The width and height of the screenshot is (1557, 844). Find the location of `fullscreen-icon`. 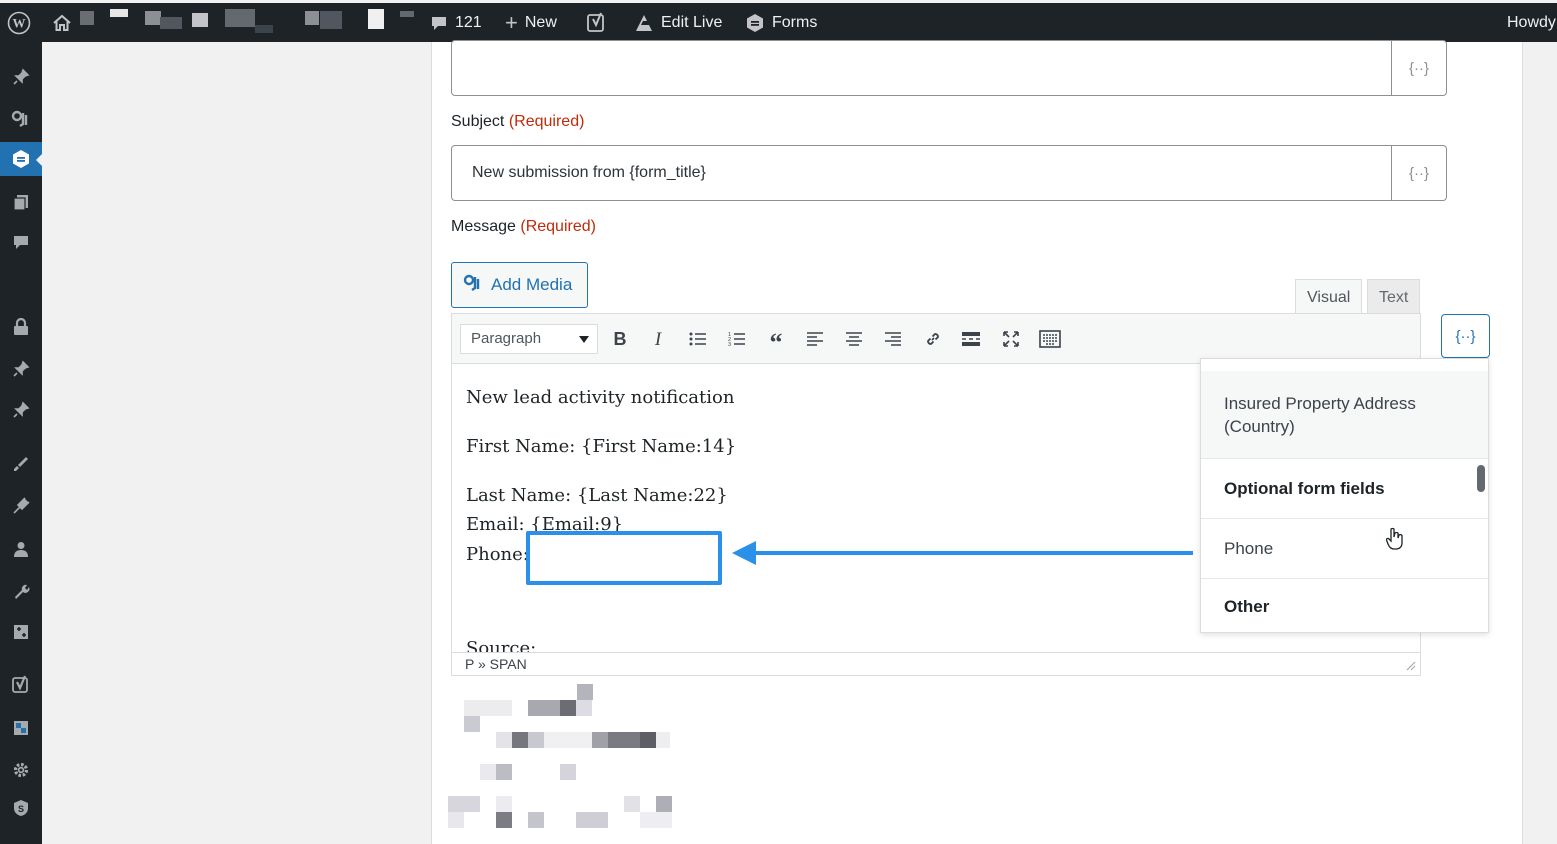

fullscreen-icon is located at coordinates (1011, 339).